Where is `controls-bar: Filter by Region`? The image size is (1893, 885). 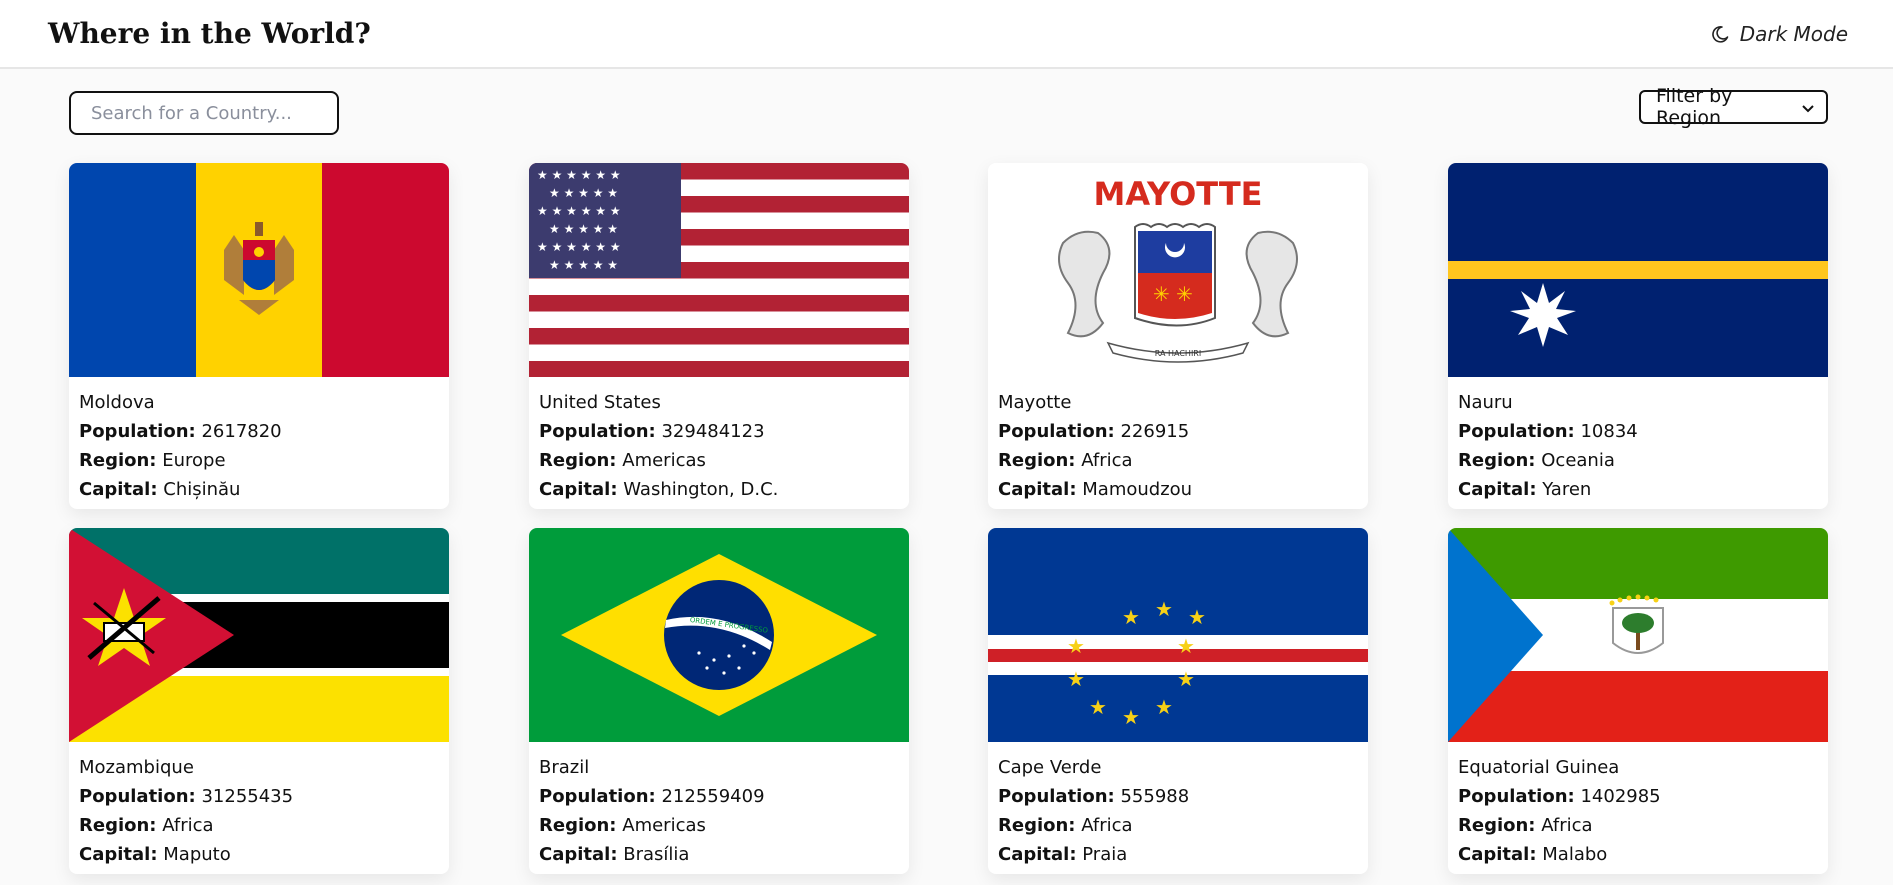 controls-bar: Filter by Region is located at coordinates (946, 116).